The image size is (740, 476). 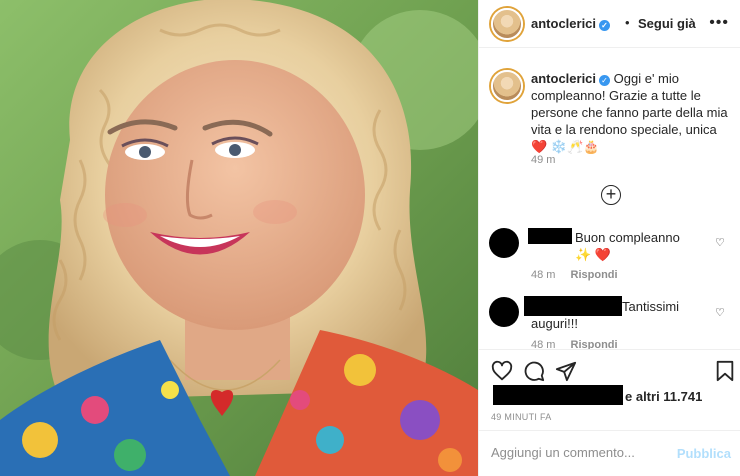 What do you see at coordinates (563, 78) in the screenshot?
I see `caption-username: antoclerici` at bounding box center [563, 78].